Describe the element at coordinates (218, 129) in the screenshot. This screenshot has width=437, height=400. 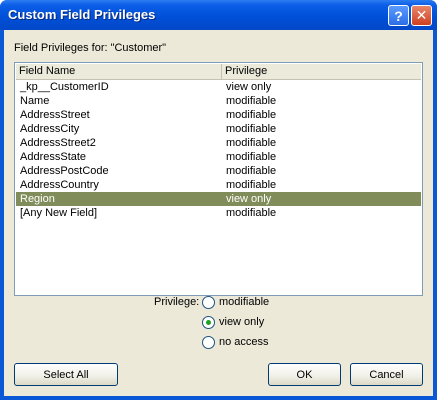
I see `table-row: AddressCity modifiable` at that location.